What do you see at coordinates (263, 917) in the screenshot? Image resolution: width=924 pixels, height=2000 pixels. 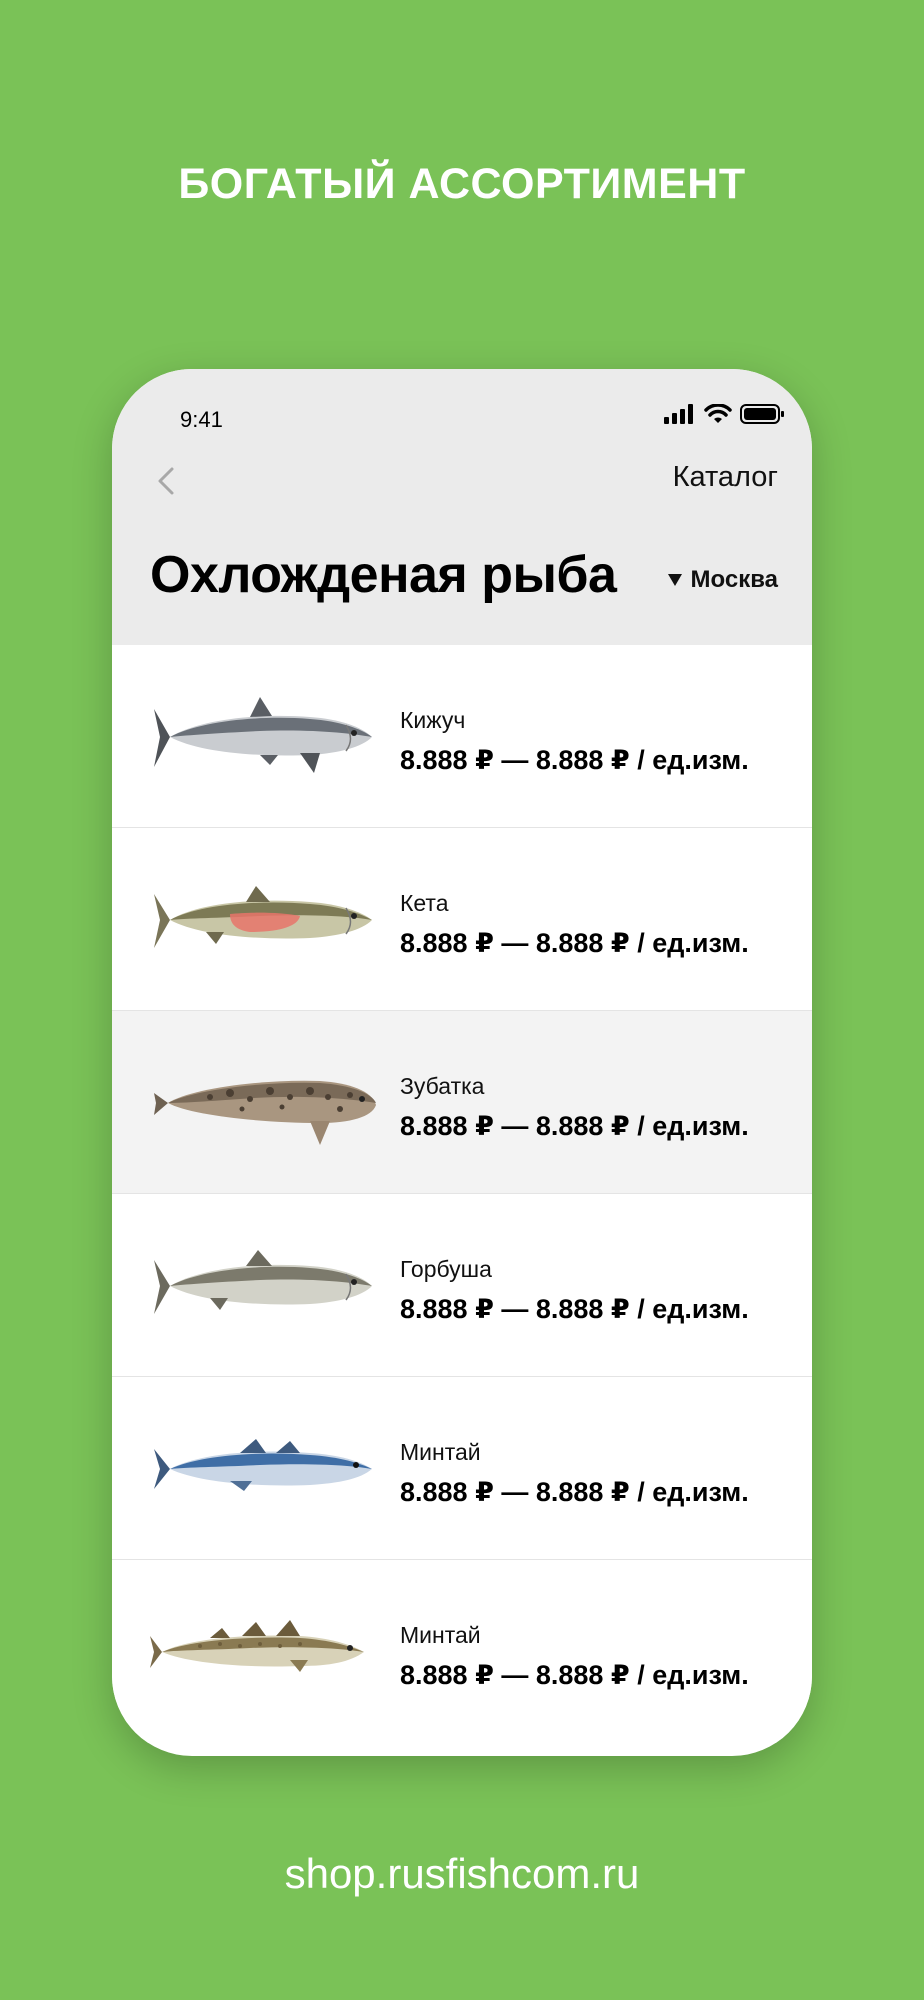 I see `chum-salmon-image` at bounding box center [263, 917].